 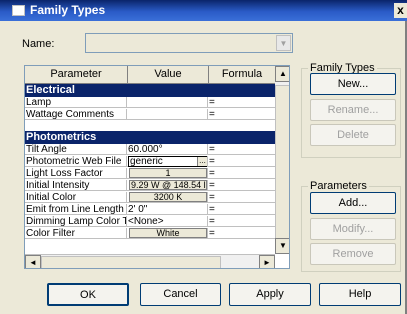 I want to click on delete-type-button: Delete, so click(x=353, y=135).